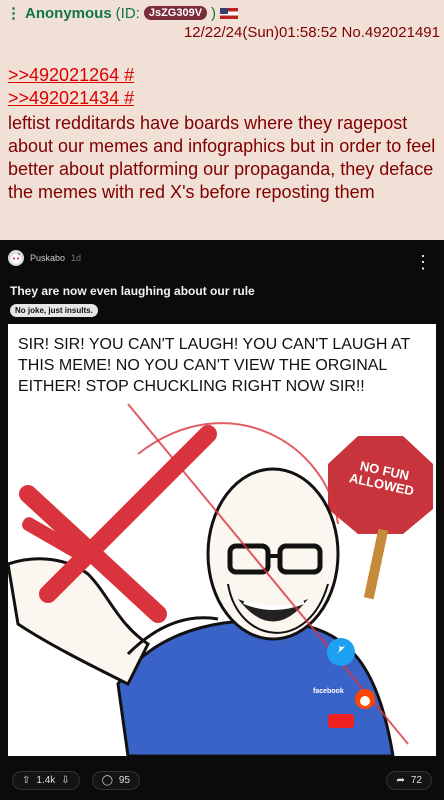 The height and width of the screenshot is (800, 444). I want to click on reddit-username: Puskabo, so click(47, 258).